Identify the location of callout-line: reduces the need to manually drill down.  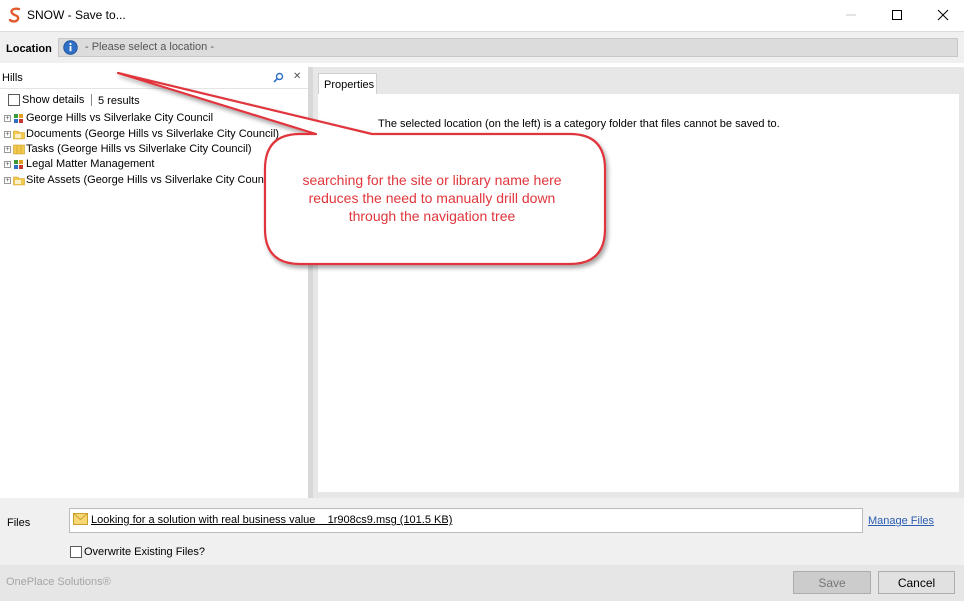
(432, 198).